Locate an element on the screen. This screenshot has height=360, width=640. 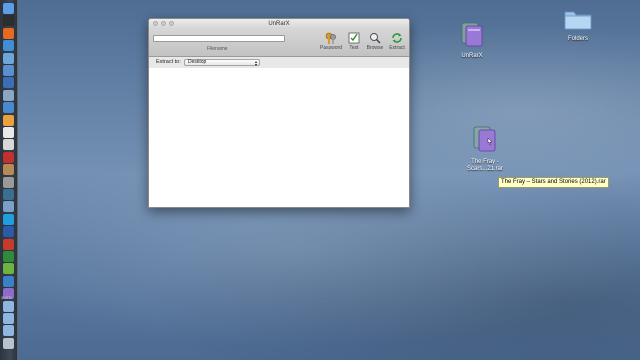
extract-button: Extract is located at coordinates (397, 41).